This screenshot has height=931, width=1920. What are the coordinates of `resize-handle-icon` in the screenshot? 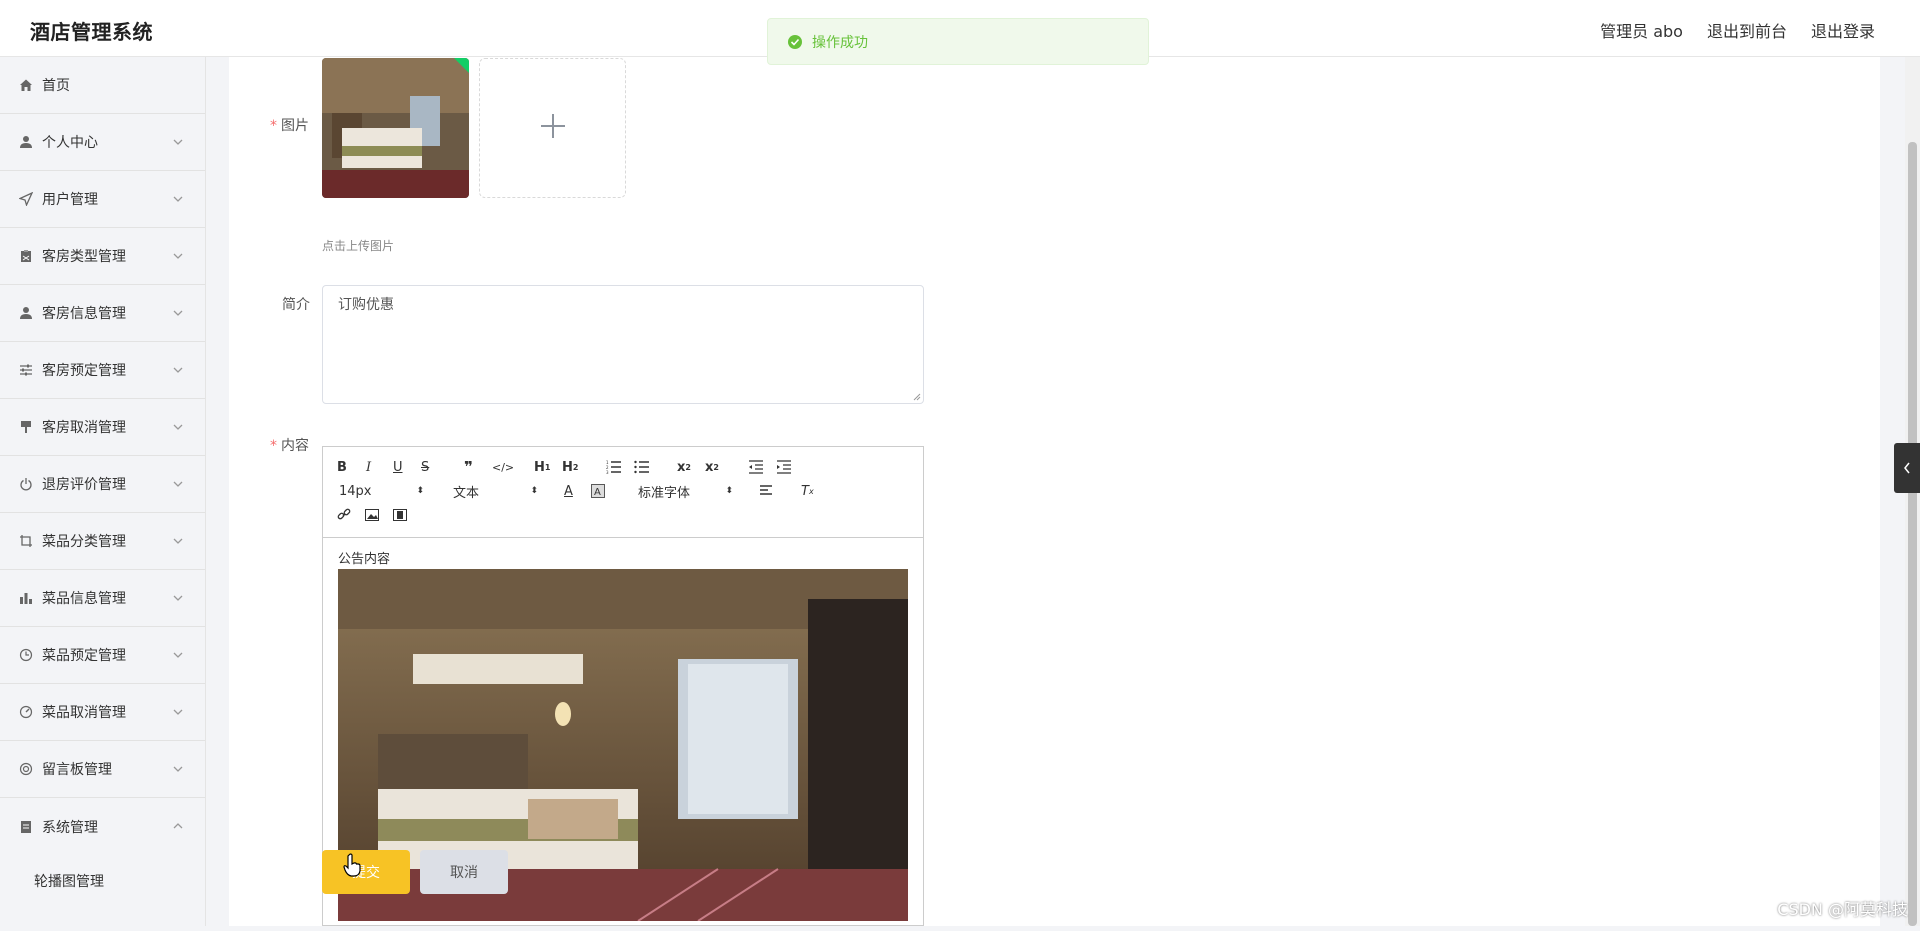 It's located at (917, 397).